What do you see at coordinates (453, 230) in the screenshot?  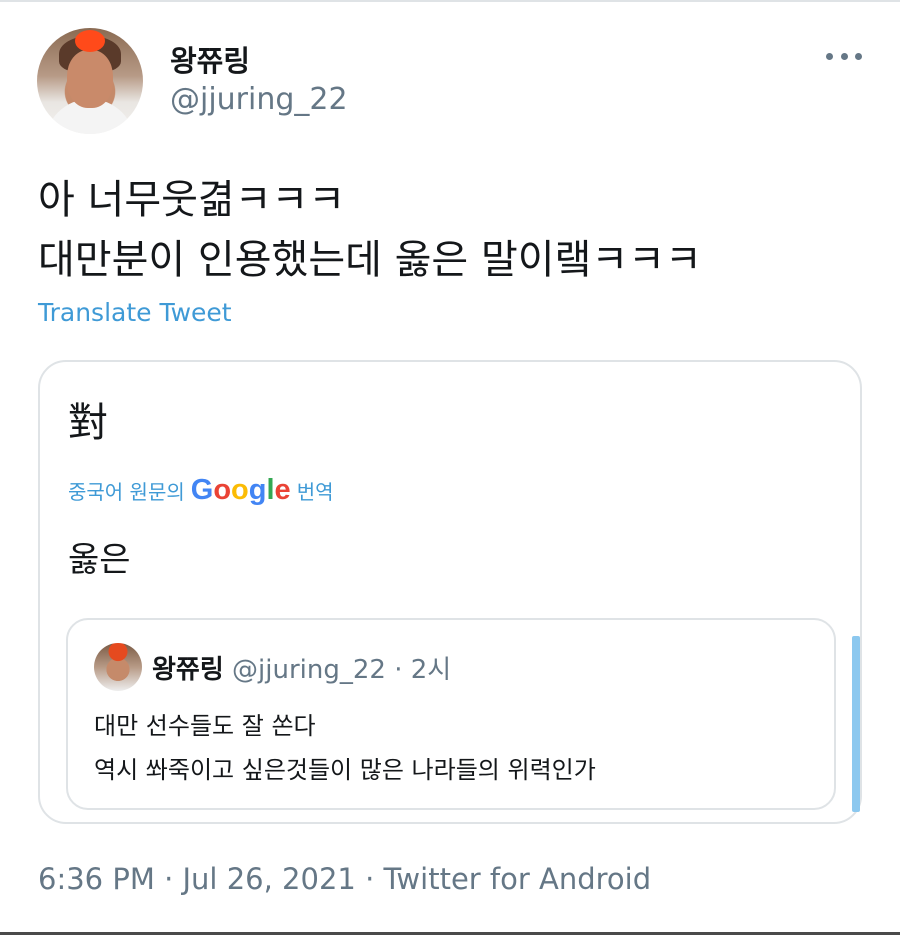 I see `tweet-text: 아 너무웃겲ㅋㅋㅋ 대만분이 인용했는데 옳은 말이랰ㅋㅋㅋ` at bounding box center [453, 230].